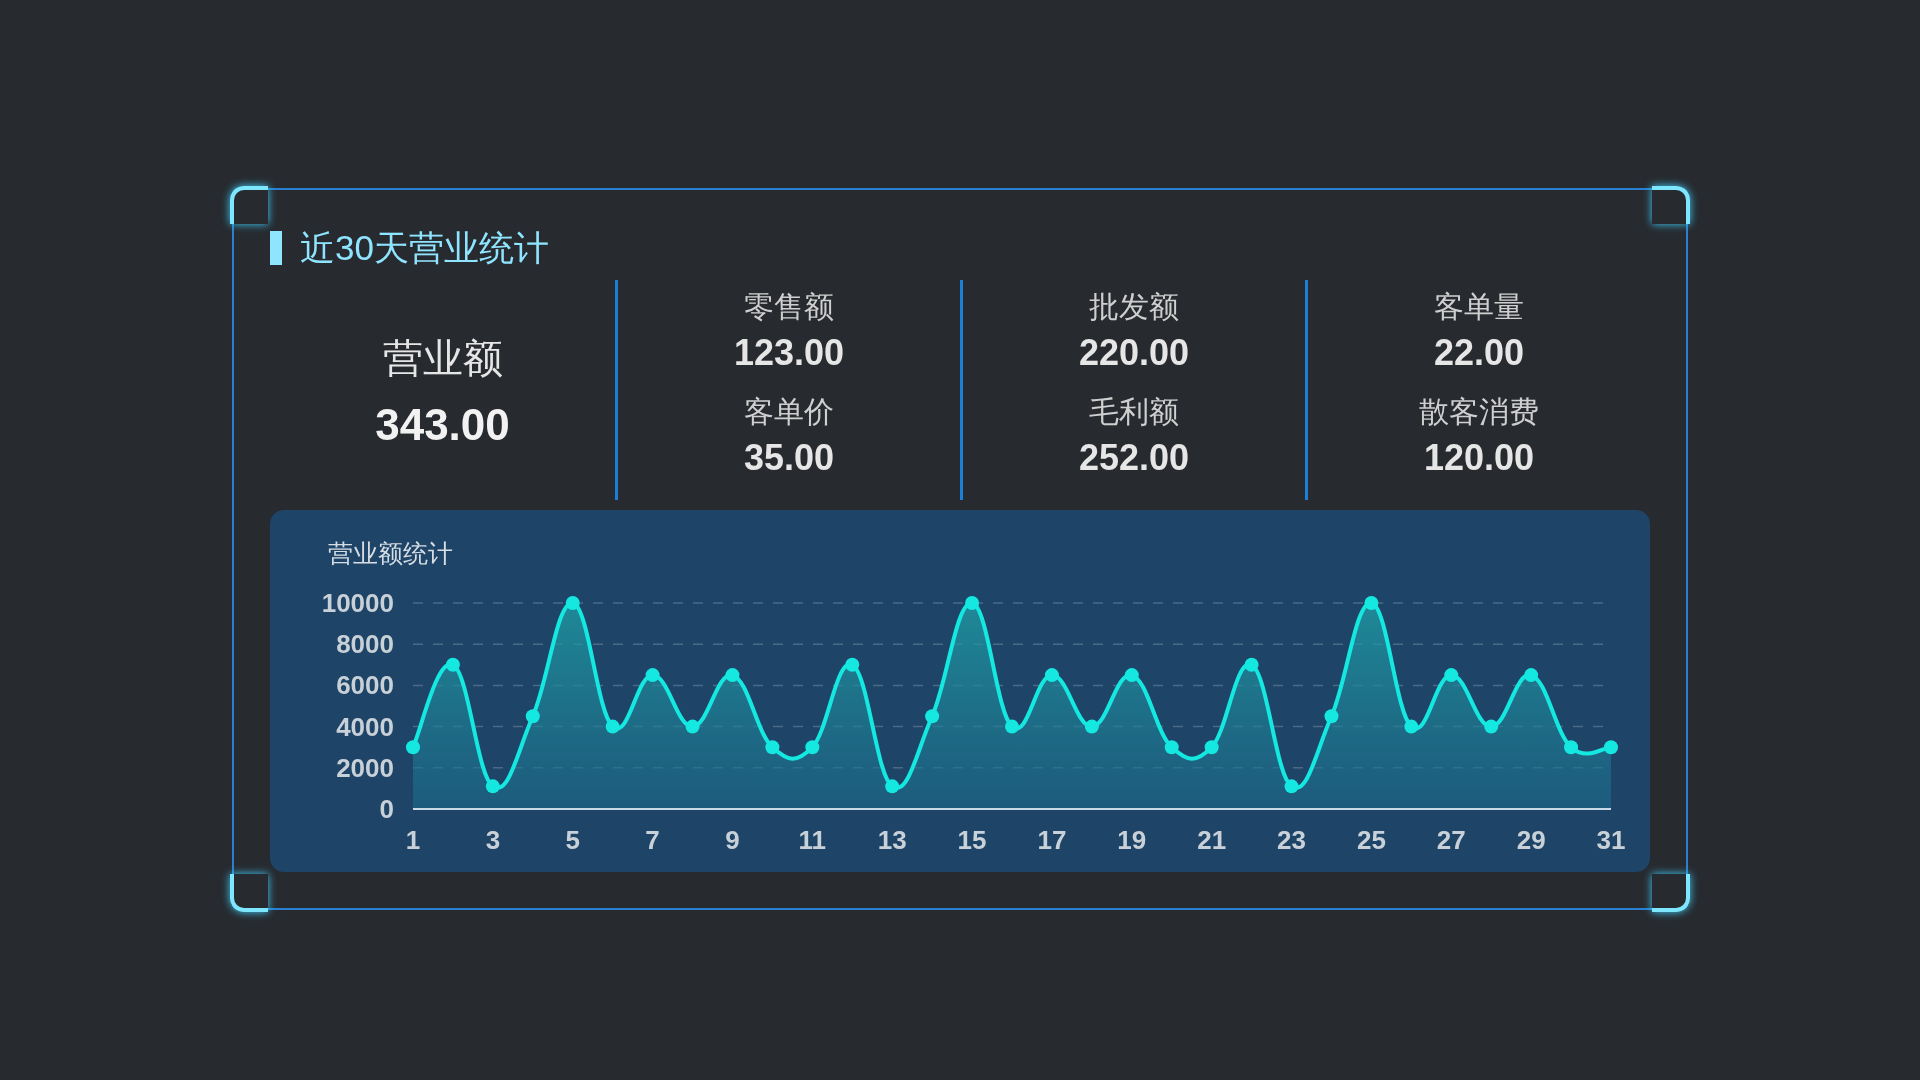  Describe the element at coordinates (1611, 840) in the screenshot. I see `axis-label: 31` at that location.